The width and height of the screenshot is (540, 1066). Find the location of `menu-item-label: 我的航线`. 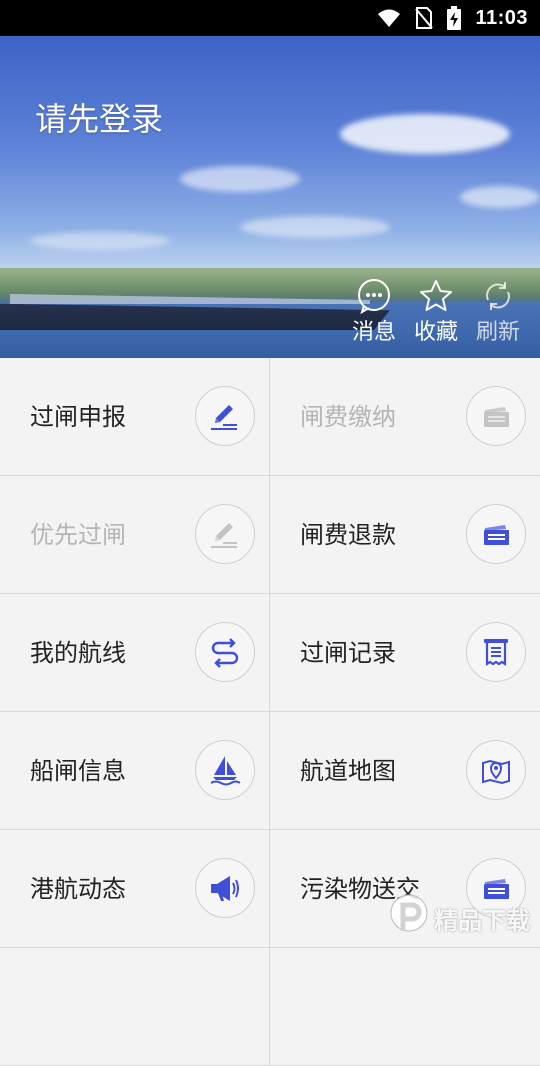

menu-item-label: 我的航线 is located at coordinates (78, 653).